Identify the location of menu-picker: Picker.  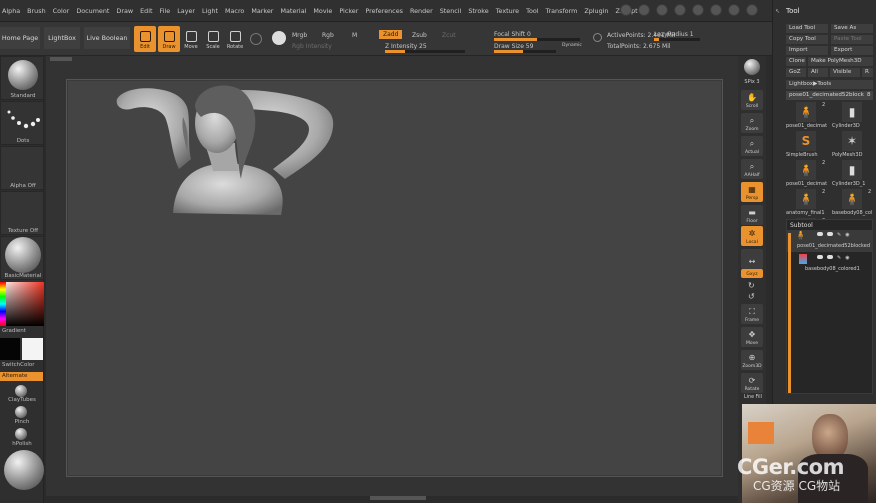
(348, 11).